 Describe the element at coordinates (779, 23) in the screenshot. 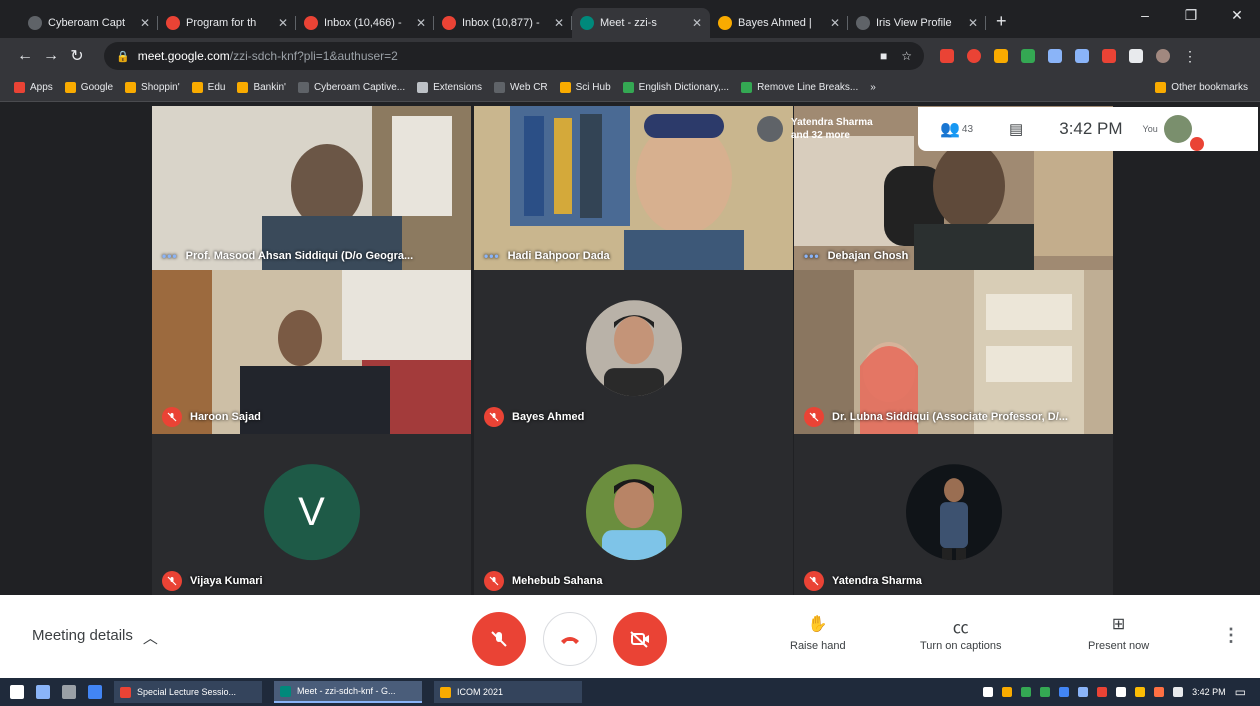

I see `browser-tab: Bayes Ahmed | ✕` at that location.